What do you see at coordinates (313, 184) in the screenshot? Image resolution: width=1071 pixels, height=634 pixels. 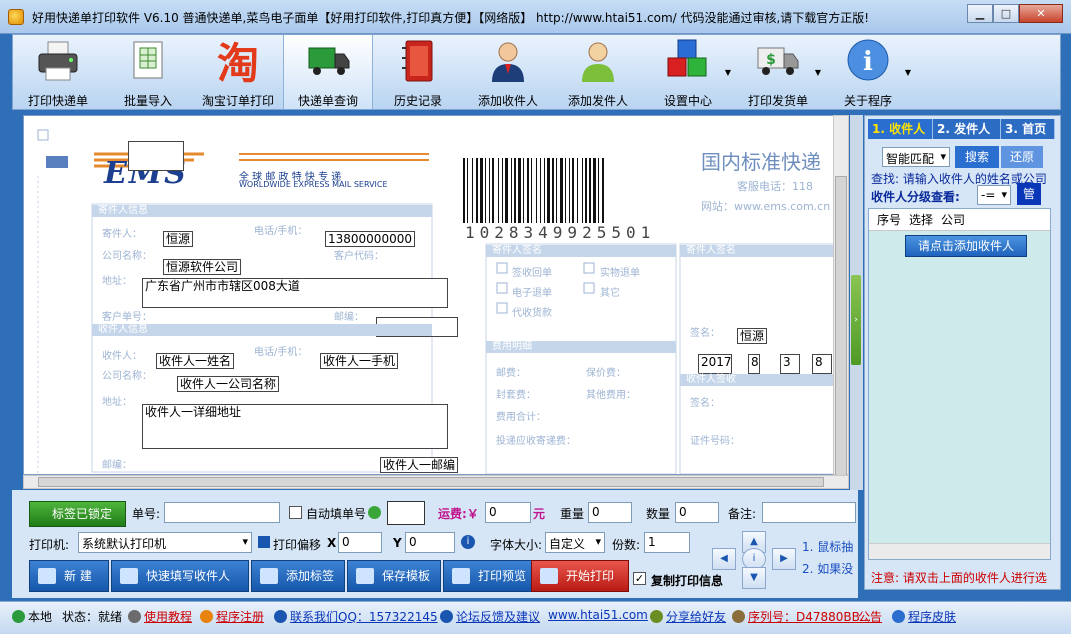 I see `ems-subtitle-en: WORLDWIDE EXPRESS MAIL SERVICE` at bounding box center [313, 184].